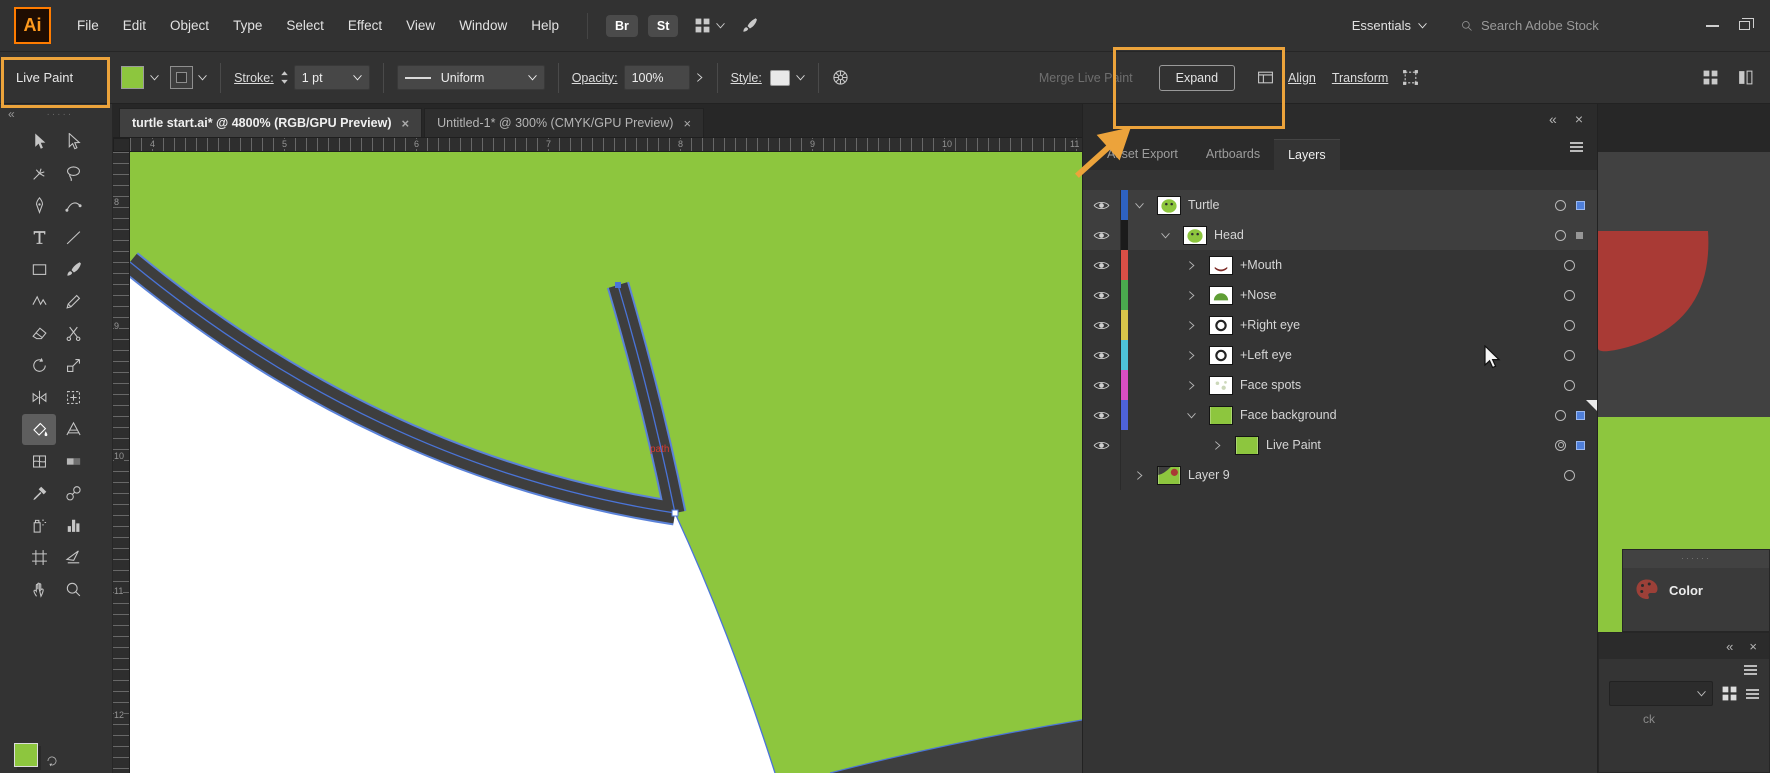  Describe the element at coordinates (1746, 24) in the screenshot. I see `restore-button` at that location.